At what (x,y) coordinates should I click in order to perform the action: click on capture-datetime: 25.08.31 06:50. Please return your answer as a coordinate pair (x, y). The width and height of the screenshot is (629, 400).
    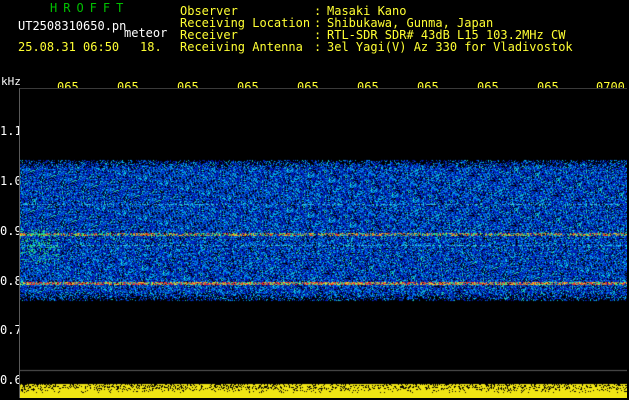
    Looking at the image, I should click on (69, 47).